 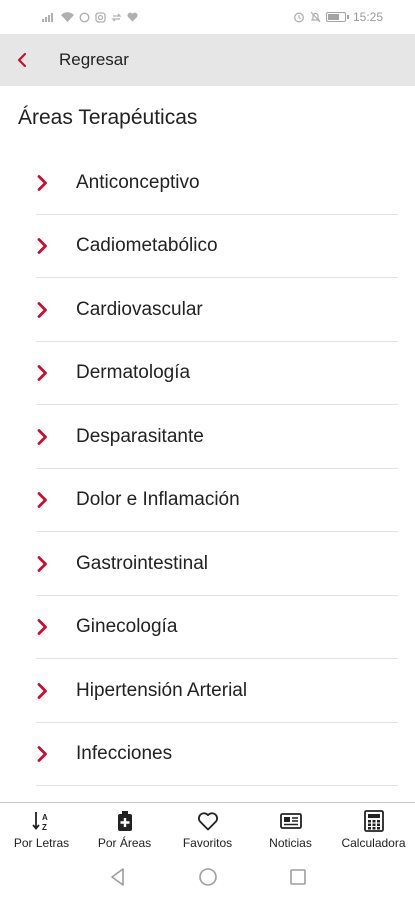 What do you see at coordinates (127, 627) in the screenshot?
I see `list-item-label: Ginecología` at bounding box center [127, 627].